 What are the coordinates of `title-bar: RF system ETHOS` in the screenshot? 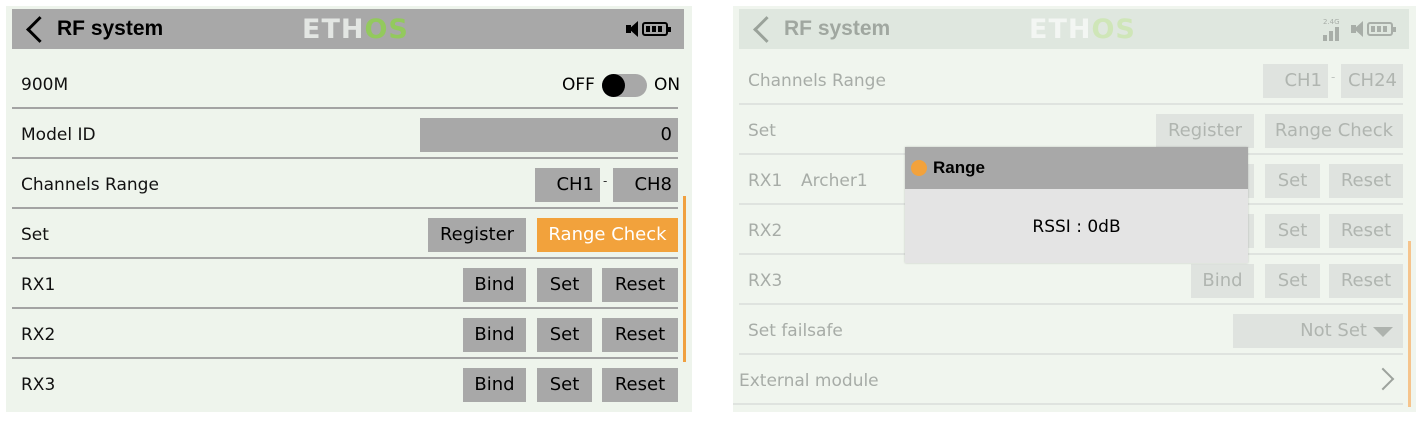 It's located at (348, 29).